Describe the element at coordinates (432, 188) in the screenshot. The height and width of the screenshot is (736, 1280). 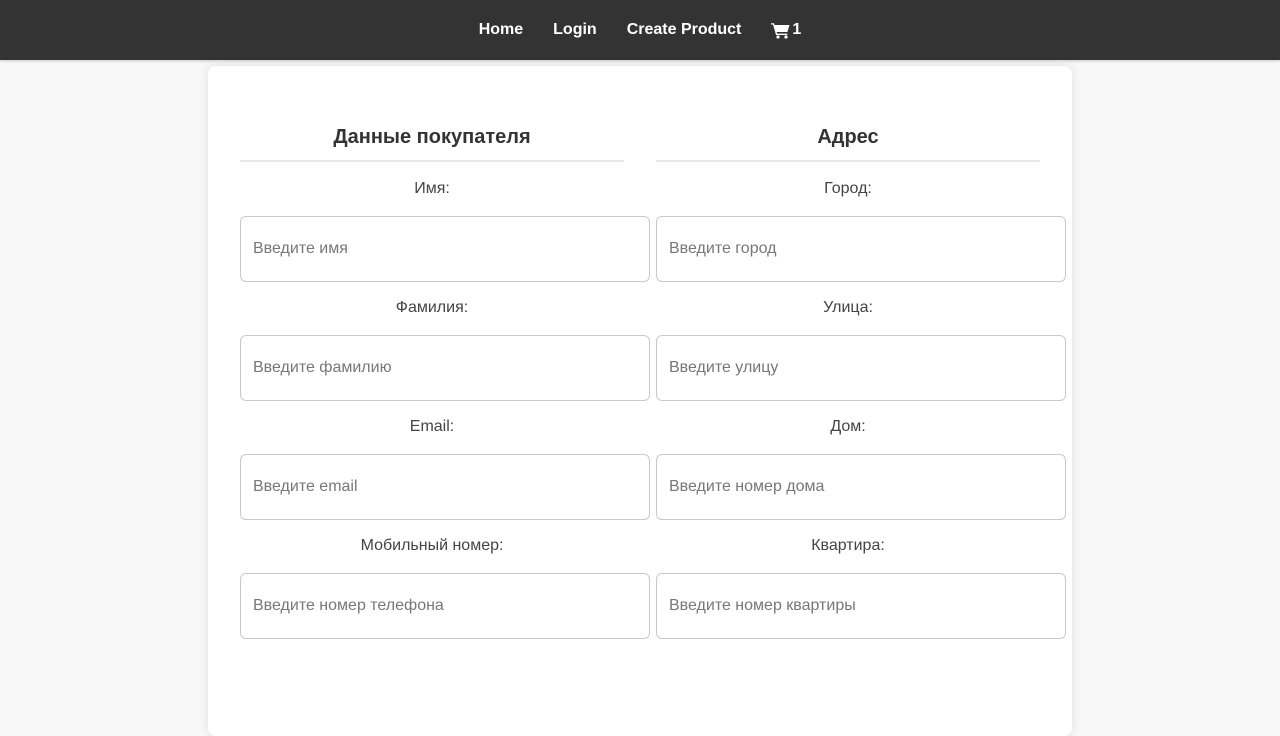
I see `first-name-label: Имя:` at that location.